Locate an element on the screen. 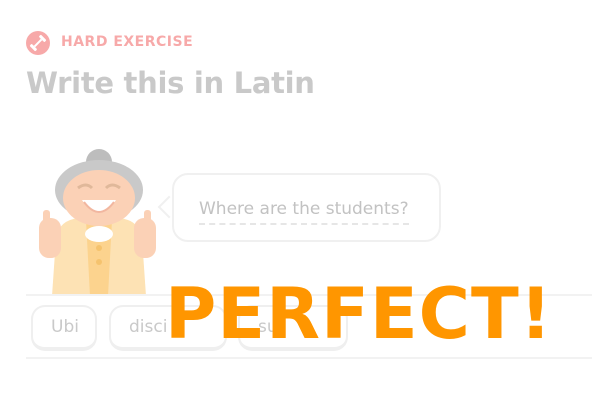 The width and height of the screenshot is (592, 410). perfect-feedback-text: PERFECT! is located at coordinates (359, 314).